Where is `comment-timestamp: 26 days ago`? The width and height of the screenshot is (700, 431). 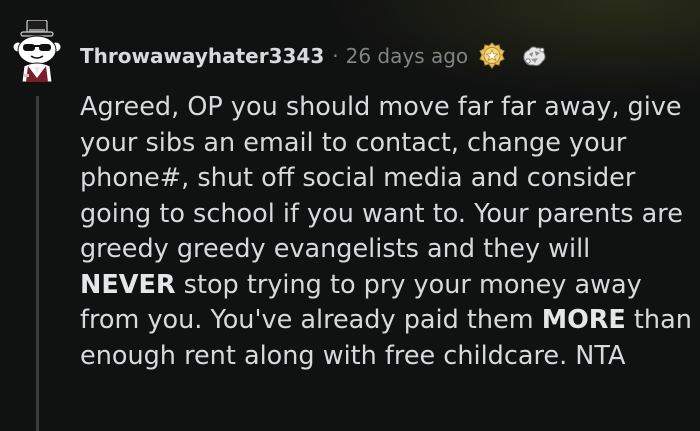
comment-timestamp: 26 days ago is located at coordinates (407, 56).